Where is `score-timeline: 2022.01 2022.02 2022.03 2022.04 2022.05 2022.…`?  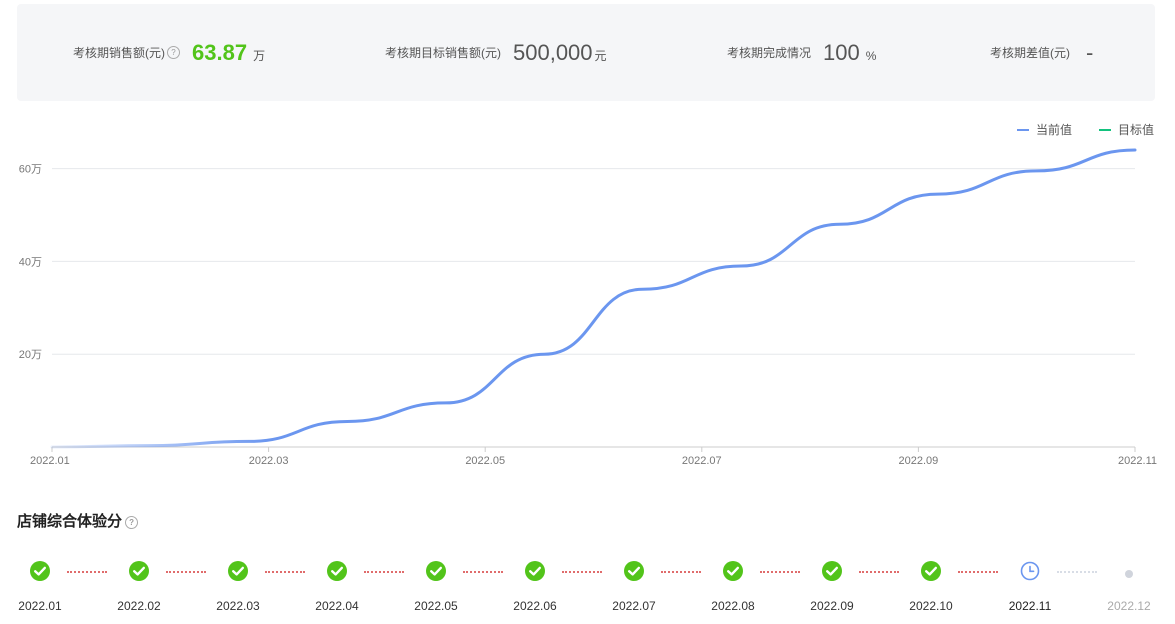
score-timeline: 2022.01 2022.02 2022.03 2022.04 2022.05 2022.… is located at coordinates (587, 589).